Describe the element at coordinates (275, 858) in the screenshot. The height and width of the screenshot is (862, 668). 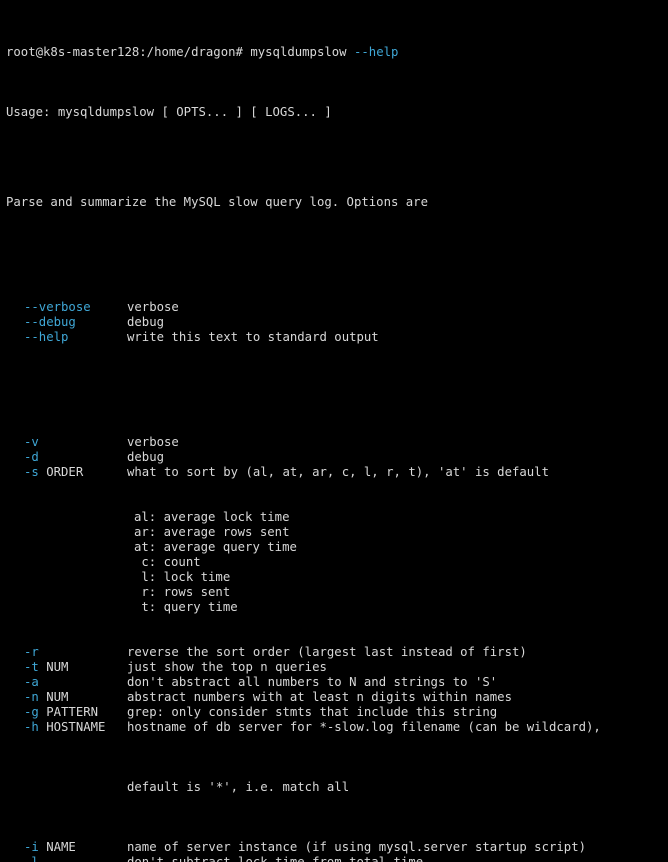
I see `option-description: don't subtract lock time from total time` at that location.